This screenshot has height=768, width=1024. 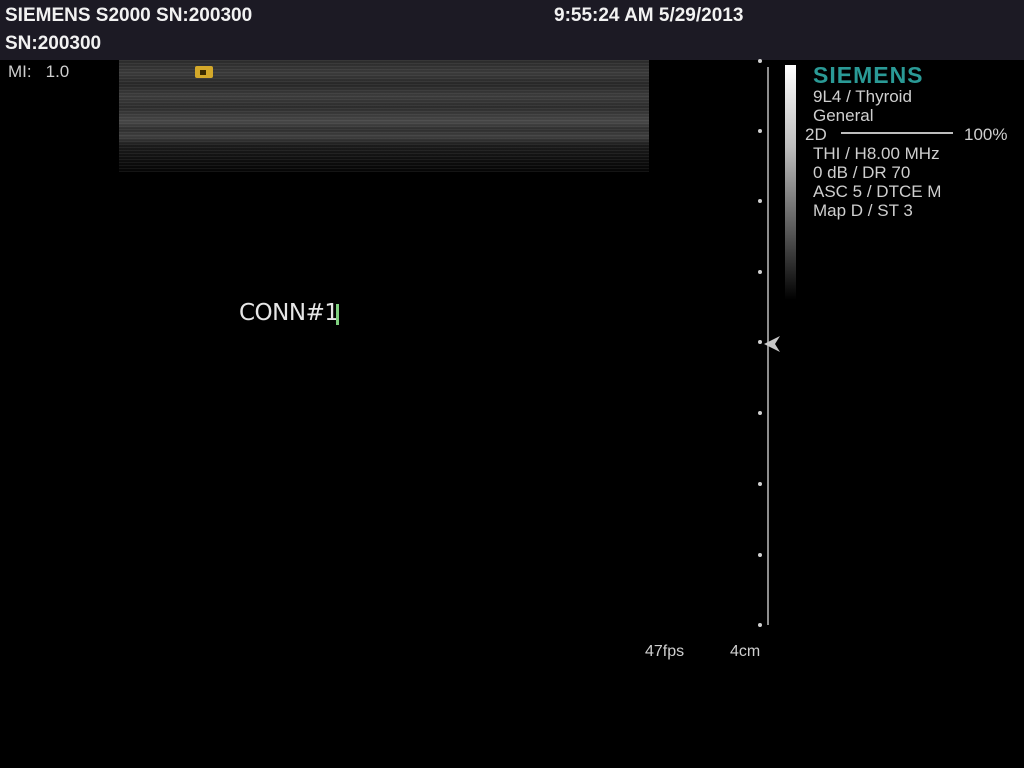 What do you see at coordinates (876, 153) in the screenshot?
I see `param-line: THI / H8.00 MHz` at bounding box center [876, 153].